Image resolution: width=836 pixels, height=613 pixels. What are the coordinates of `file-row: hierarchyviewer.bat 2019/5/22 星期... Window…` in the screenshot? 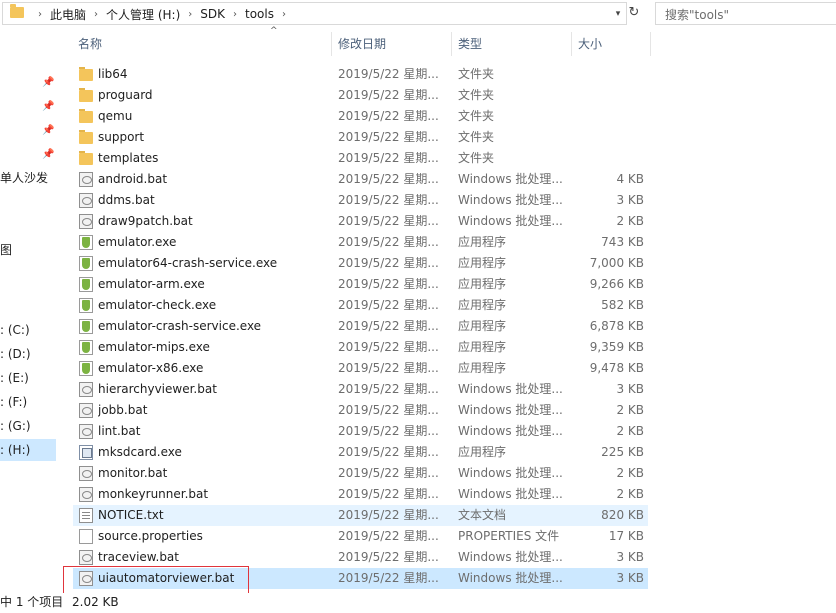 It's located at (360, 389).